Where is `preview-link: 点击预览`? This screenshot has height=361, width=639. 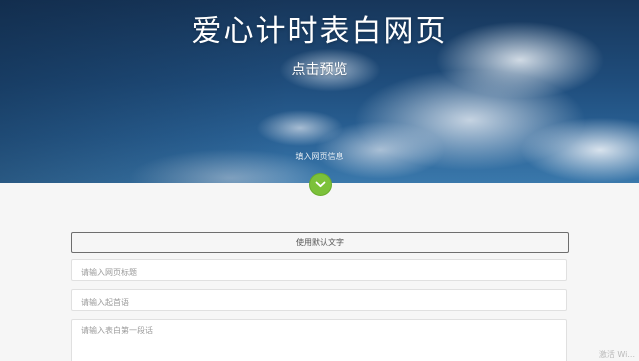 preview-link: 点击预览 is located at coordinates (319, 69).